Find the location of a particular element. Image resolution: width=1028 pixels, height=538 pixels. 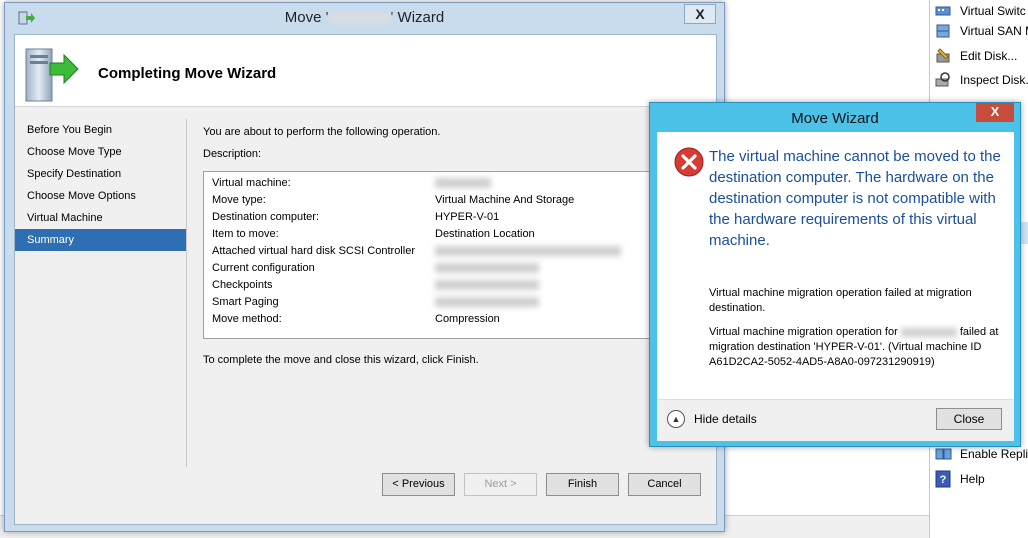

description-label: Description: is located at coordinates (232, 154).